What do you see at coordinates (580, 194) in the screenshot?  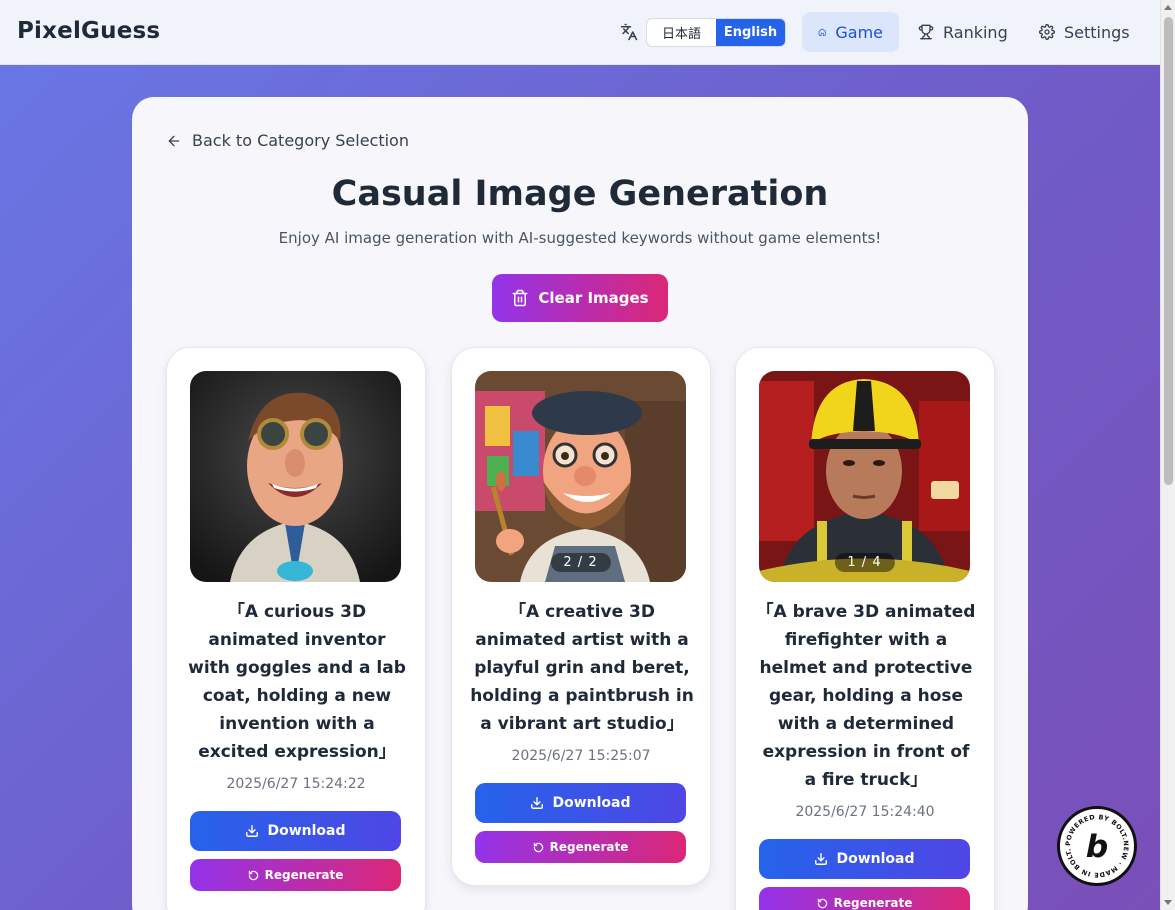 I see `page-title: Casual Image Generation` at bounding box center [580, 194].